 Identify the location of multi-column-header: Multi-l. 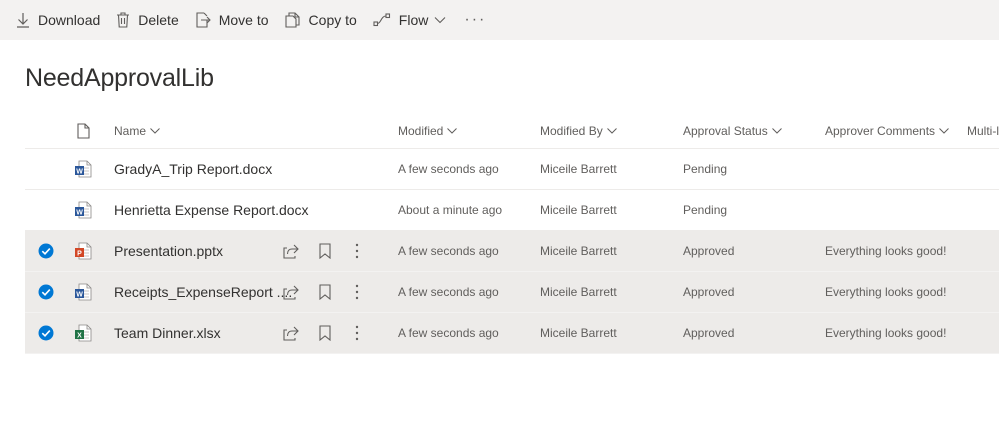
(983, 130).